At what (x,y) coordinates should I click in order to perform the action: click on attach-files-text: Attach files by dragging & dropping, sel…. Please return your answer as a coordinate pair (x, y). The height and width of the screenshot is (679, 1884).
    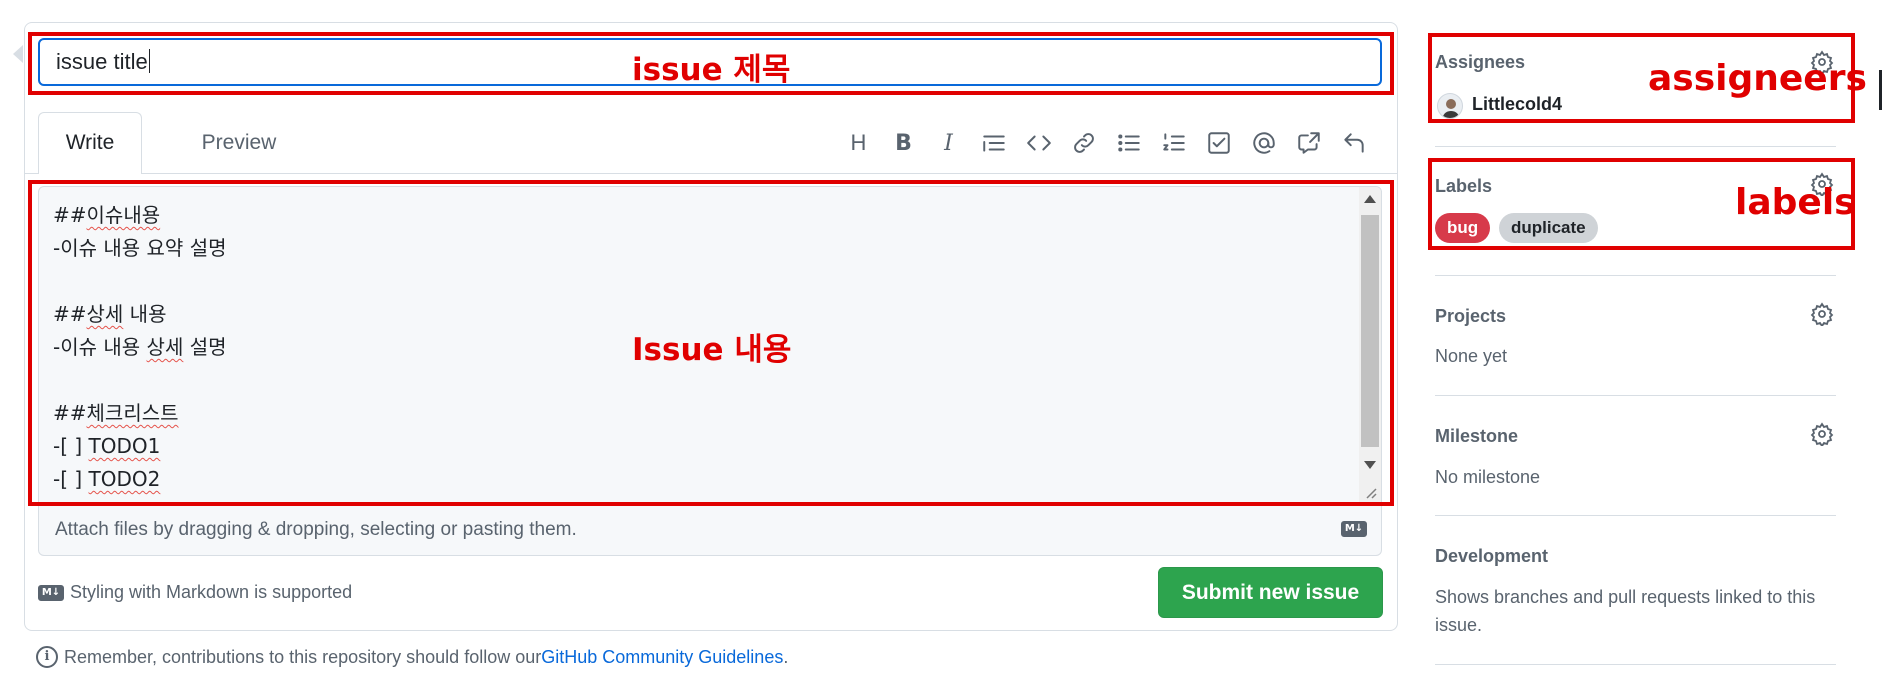
    Looking at the image, I should click on (316, 529).